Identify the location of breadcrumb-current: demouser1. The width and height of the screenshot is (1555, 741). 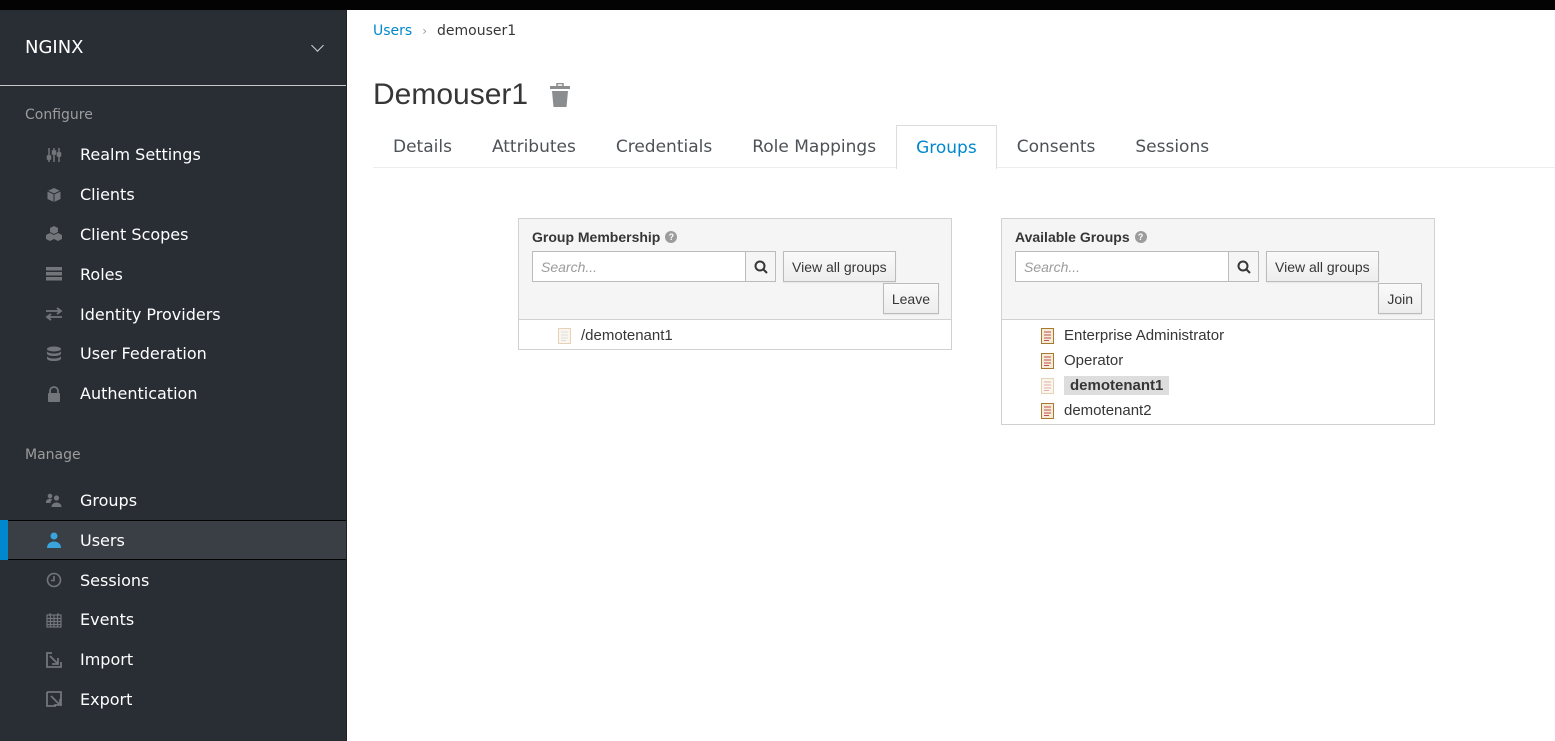
(477, 31).